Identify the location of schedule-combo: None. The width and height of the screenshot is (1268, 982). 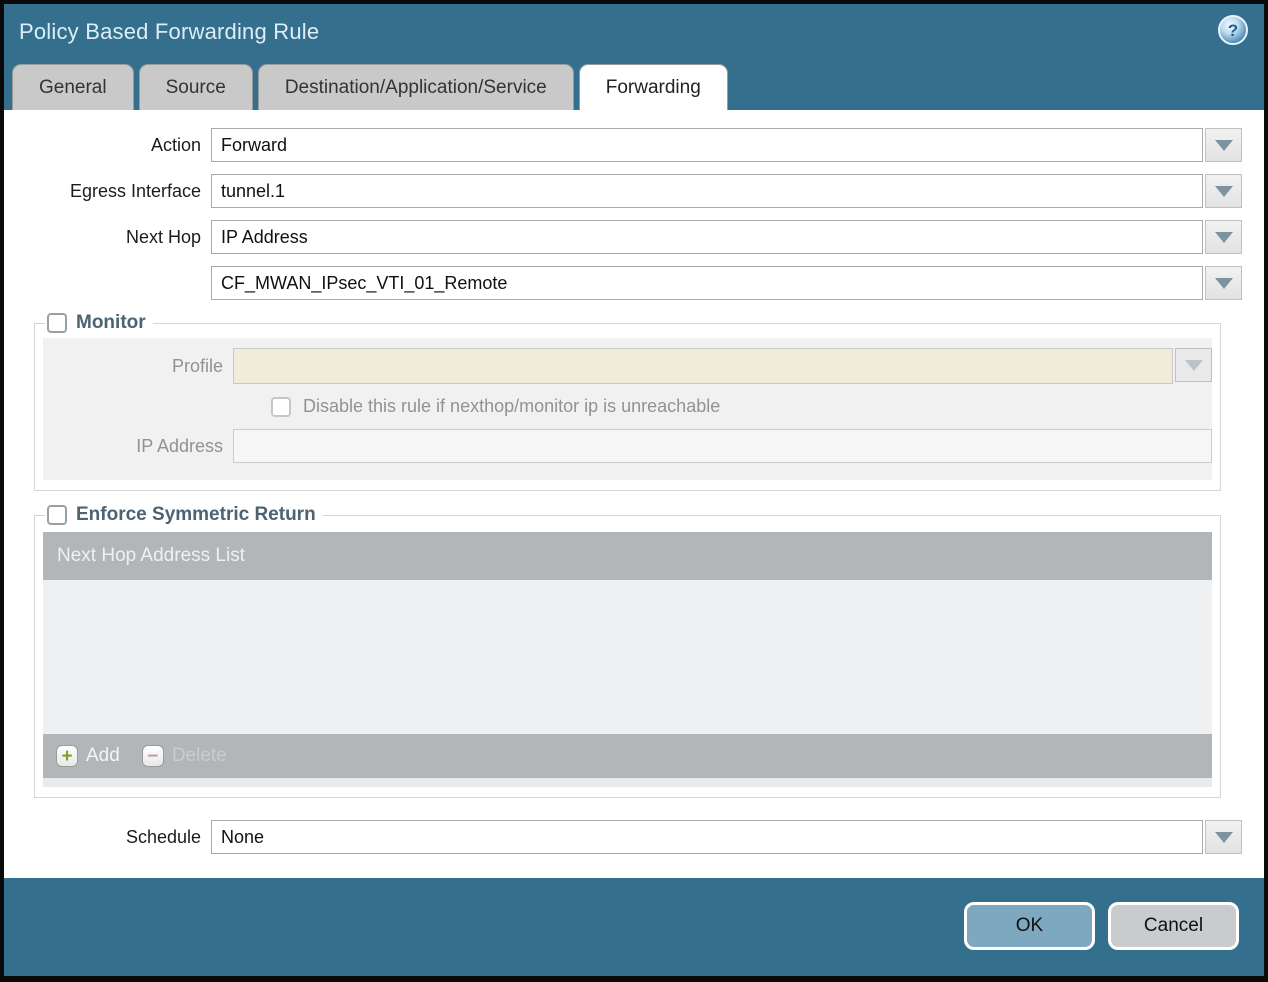
(726, 837).